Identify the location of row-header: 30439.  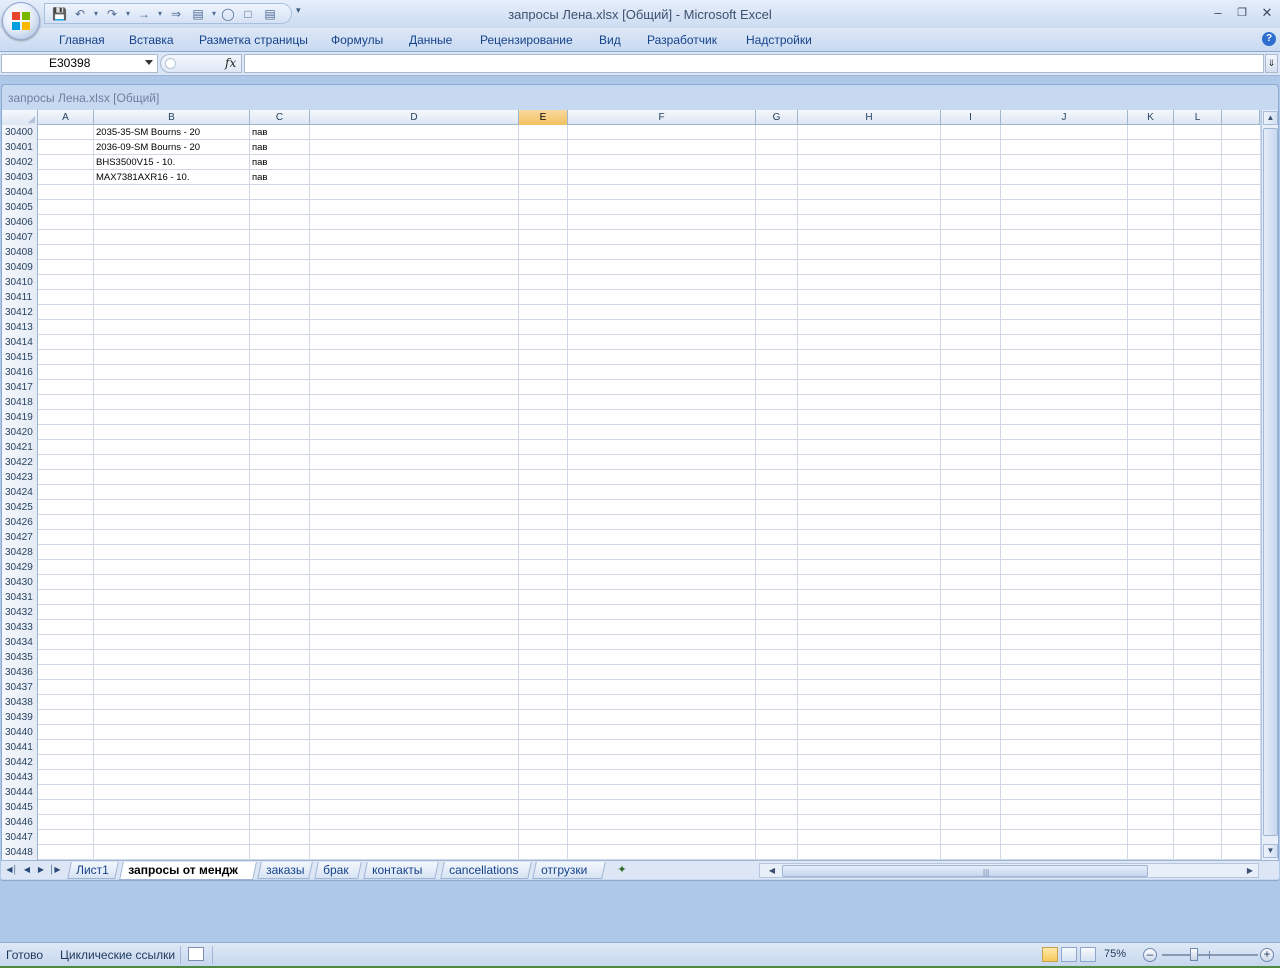
(20, 717).